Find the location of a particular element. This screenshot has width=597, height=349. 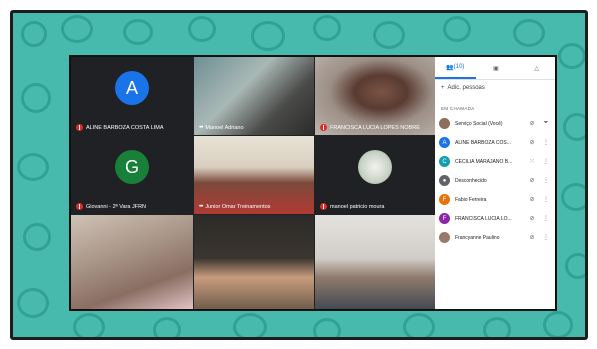

add-person-icon: + is located at coordinates (443, 88).